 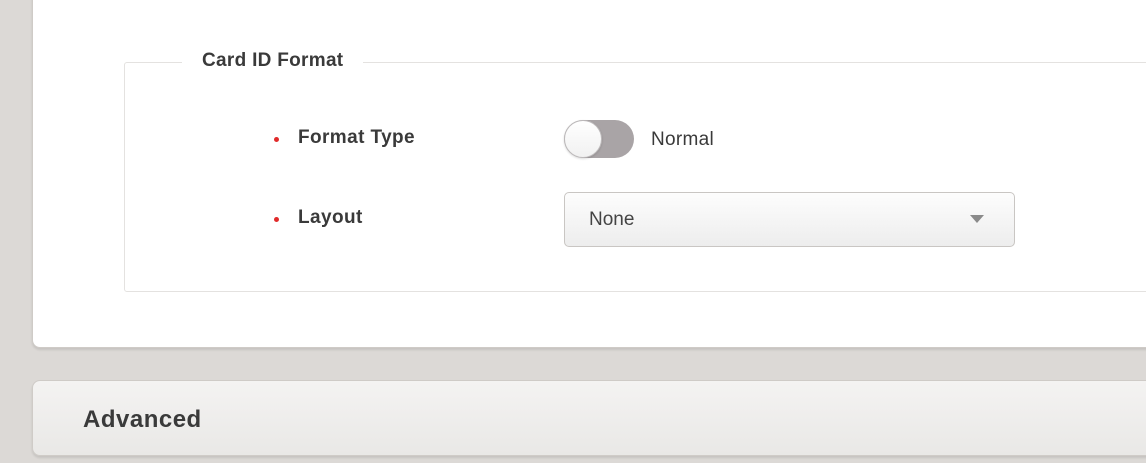 What do you see at coordinates (273, 61) in the screenshot?
I see `card-id-format-legend: Card ID Format` at bounding box center [273, 61].